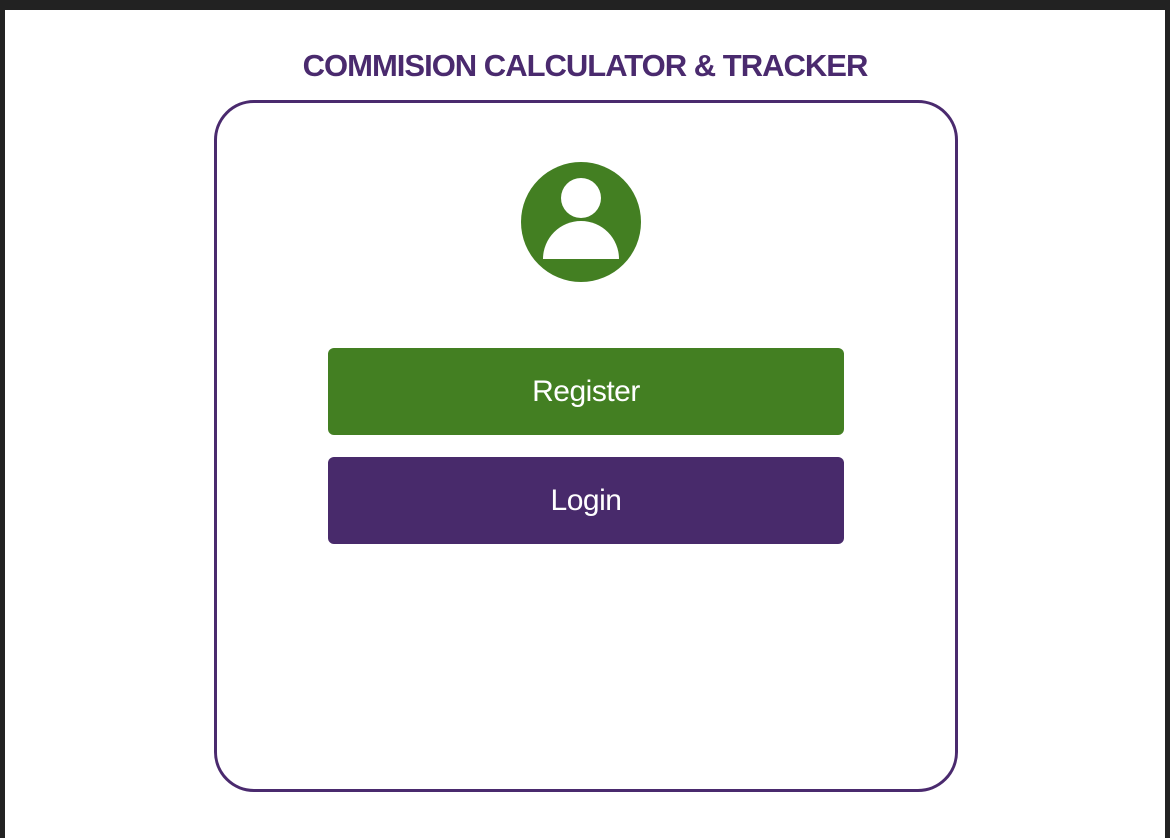 This screenshot has width=1170, height=838. Describe the element at coordinates (586, 391) in the screenshot. I see `register-button: Register` at that location.